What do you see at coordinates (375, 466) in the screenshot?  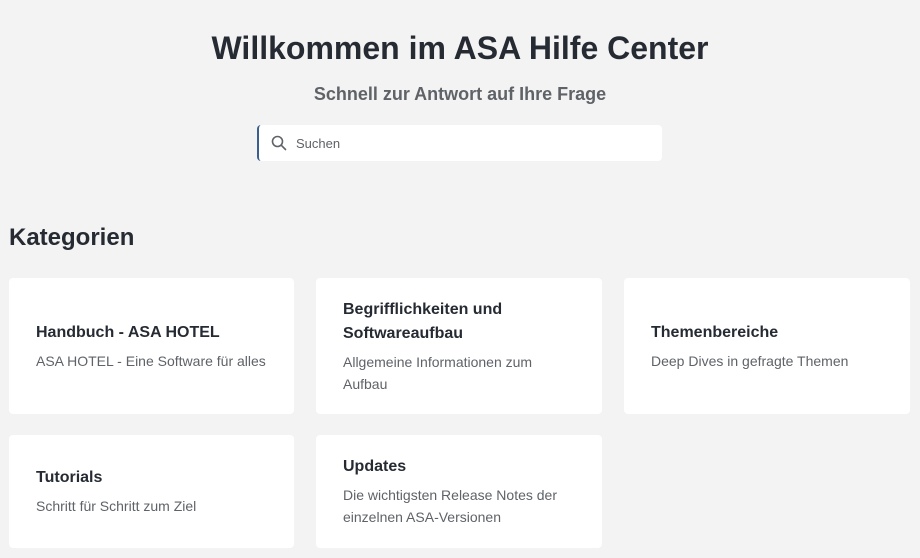 I see `category-card-title: Updates` at bounding box center [375, 466].